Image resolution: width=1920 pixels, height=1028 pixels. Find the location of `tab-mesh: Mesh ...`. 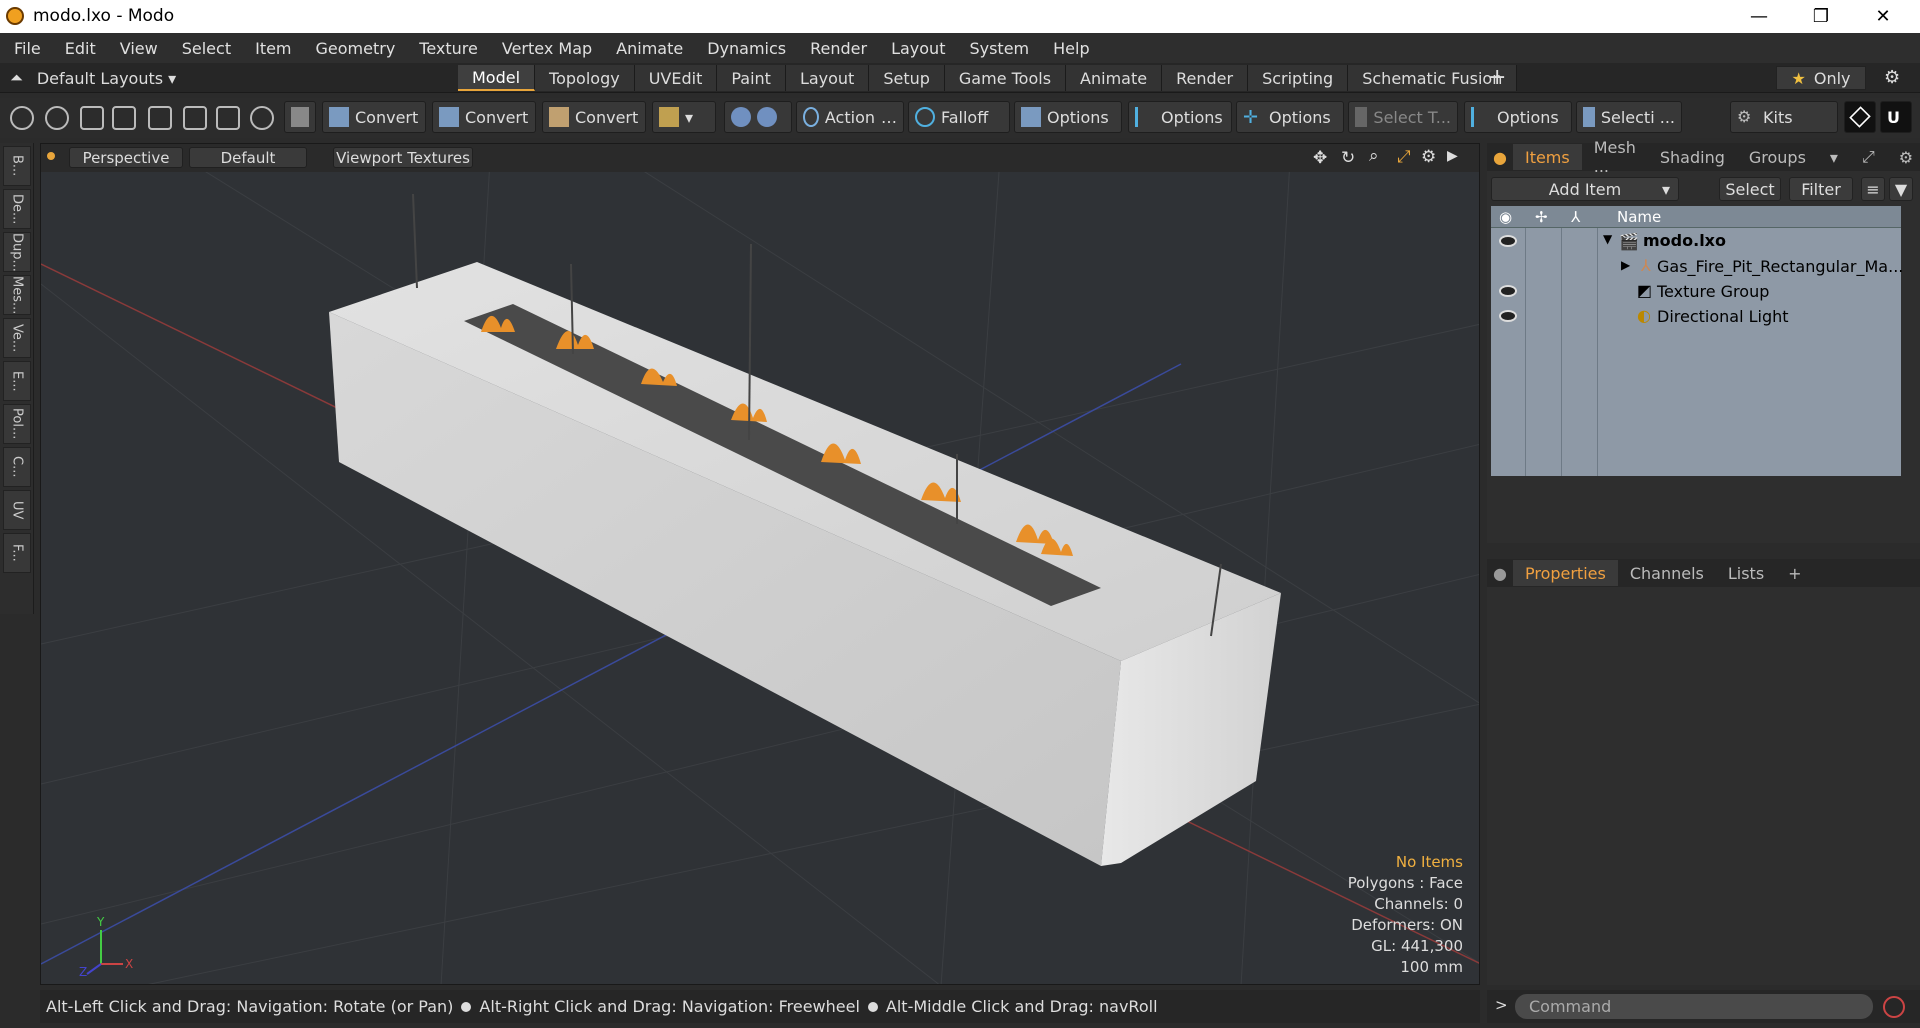

tab-mesh: Mesh ... is located at coordinates (1615, 157).